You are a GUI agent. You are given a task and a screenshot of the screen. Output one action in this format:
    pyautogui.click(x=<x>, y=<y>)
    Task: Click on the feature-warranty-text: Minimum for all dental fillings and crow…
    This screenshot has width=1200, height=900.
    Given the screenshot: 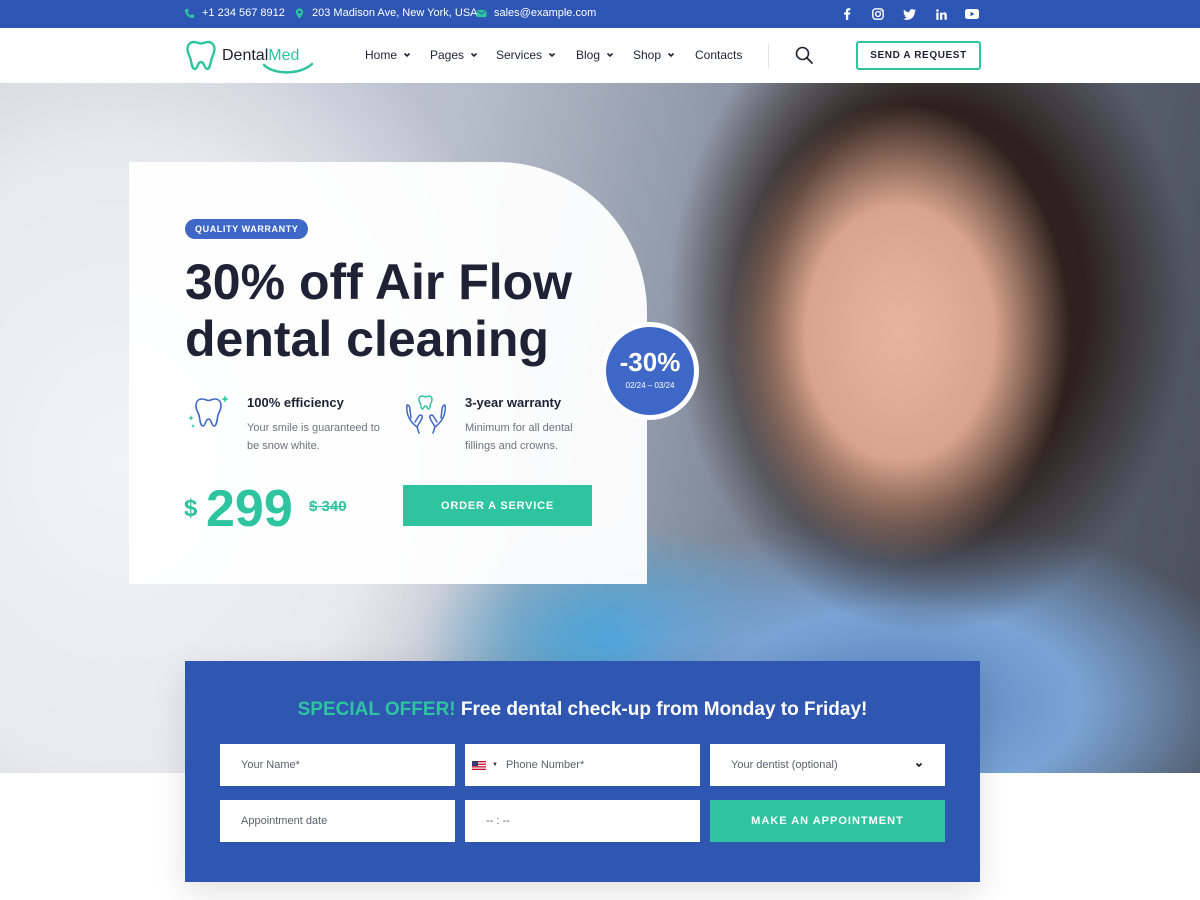 What is the action you would take?
    pyautogui.click(x=519, y=437)
    